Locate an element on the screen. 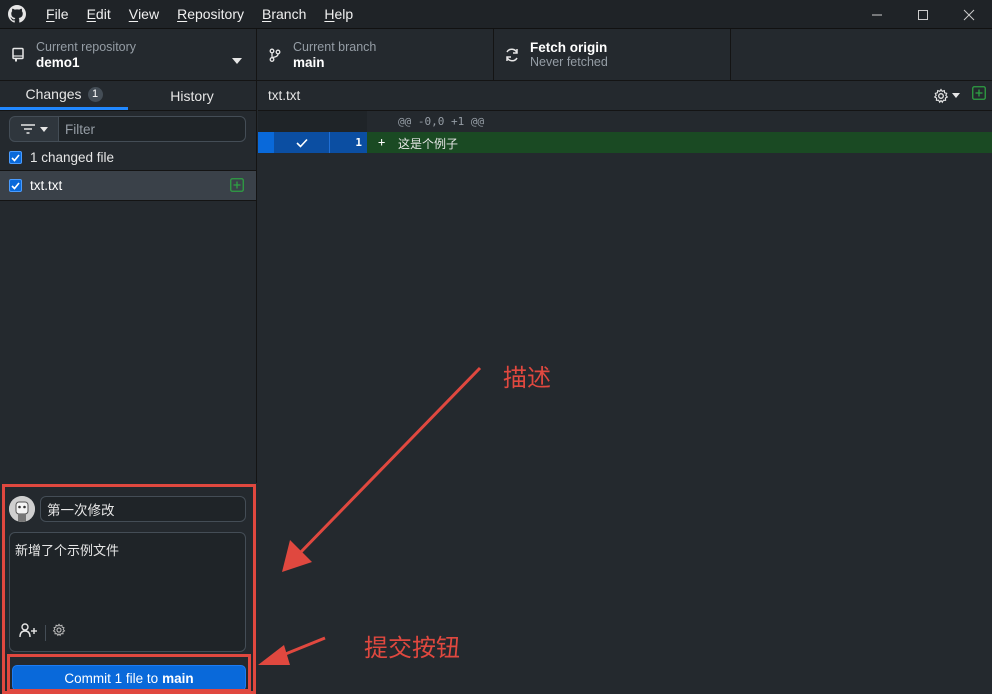 This screenshot has height=694, width=992. close-button is located at coordinates (969, 14).